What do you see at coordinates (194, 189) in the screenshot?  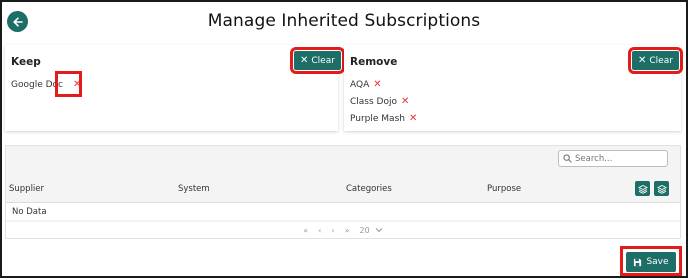 I see `column-header-system: System` at bounding box center [194, 189].